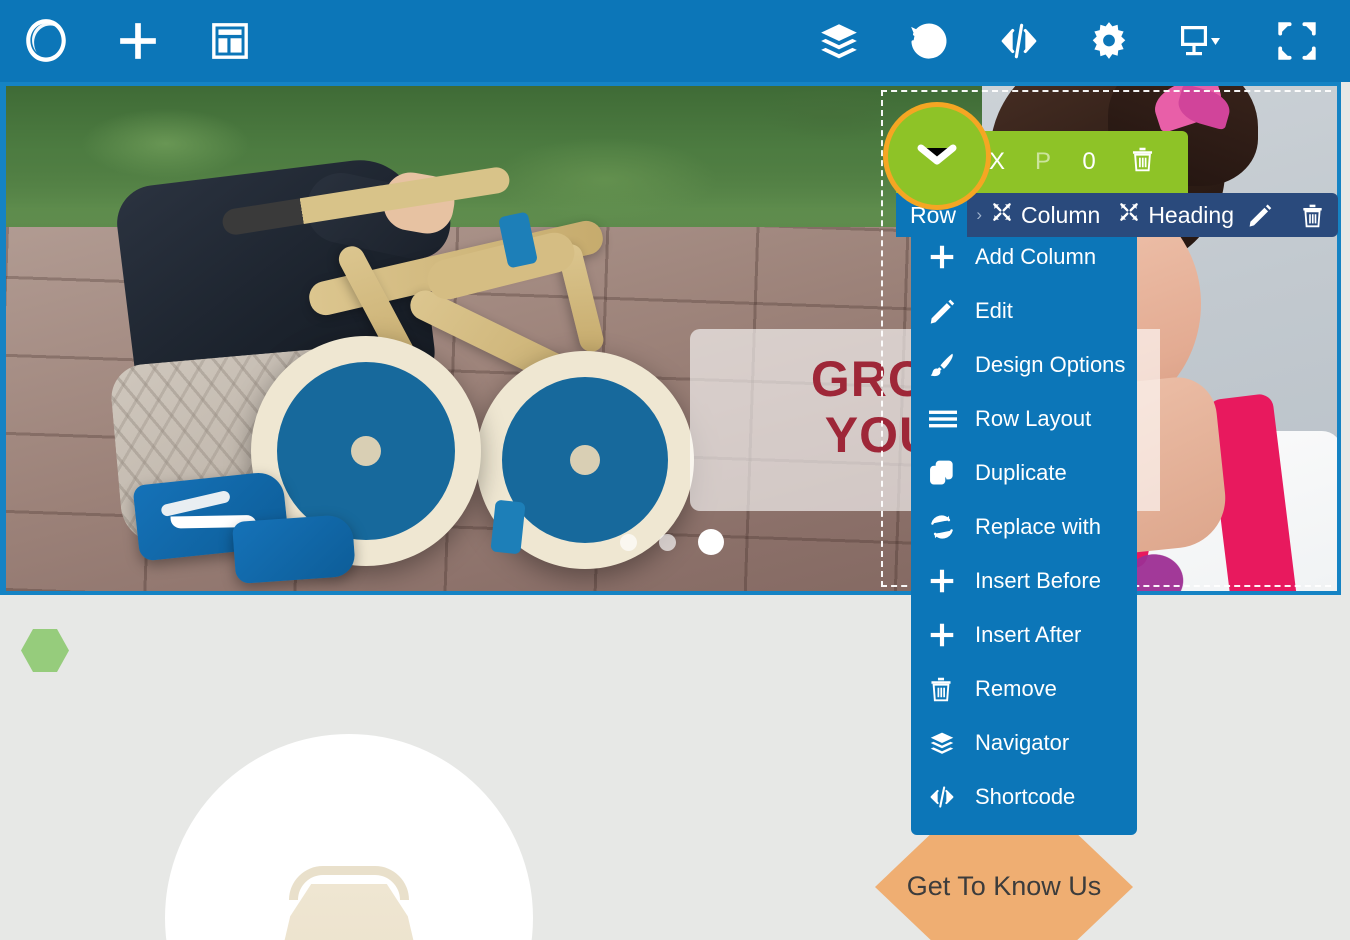 This screenshot has height=940, width=1350. What do you see at coordinates (45, 650) in the screenshot?
I see `green-hexagon-decoration` at bounding box center [45, 650].